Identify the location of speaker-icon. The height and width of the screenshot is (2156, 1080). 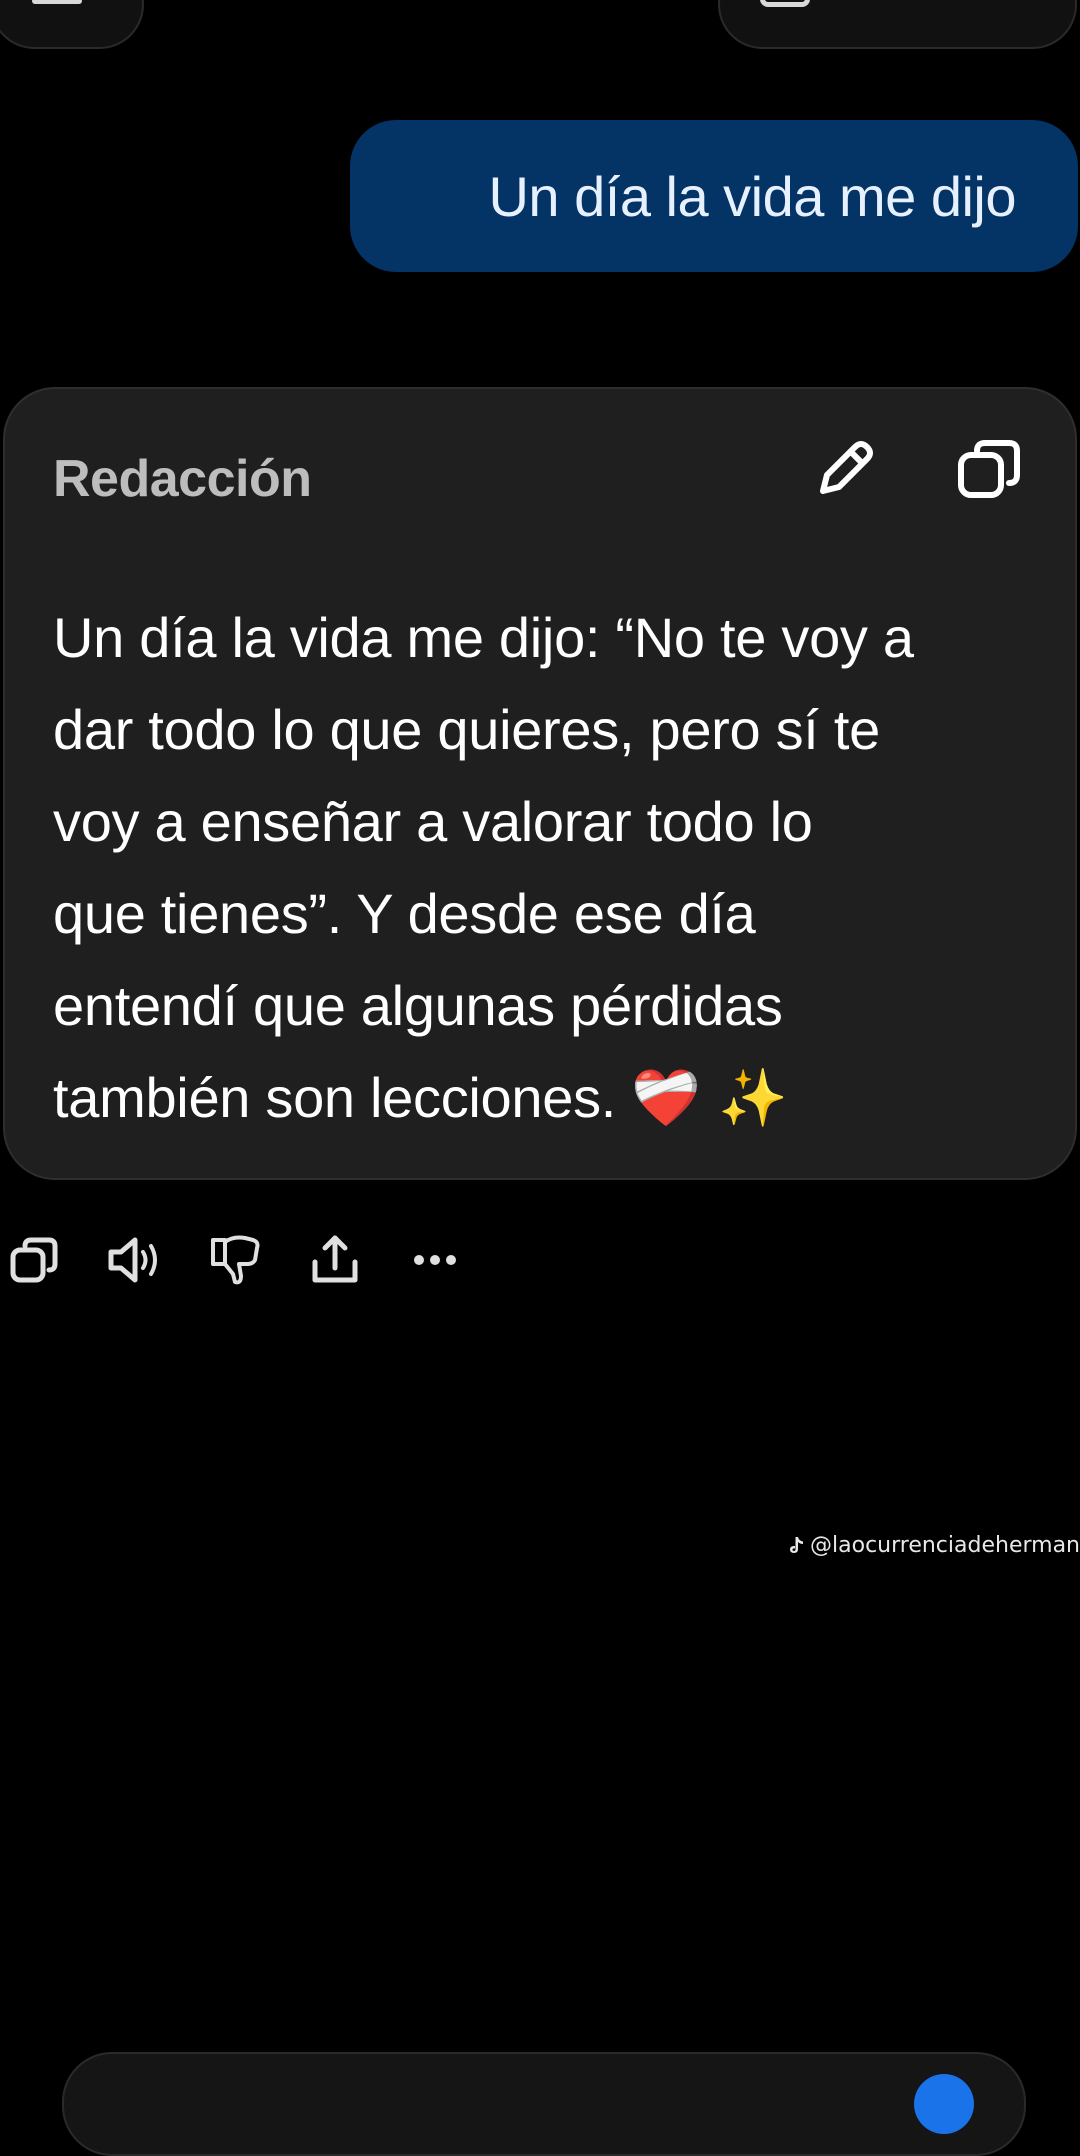
(132, 1260).